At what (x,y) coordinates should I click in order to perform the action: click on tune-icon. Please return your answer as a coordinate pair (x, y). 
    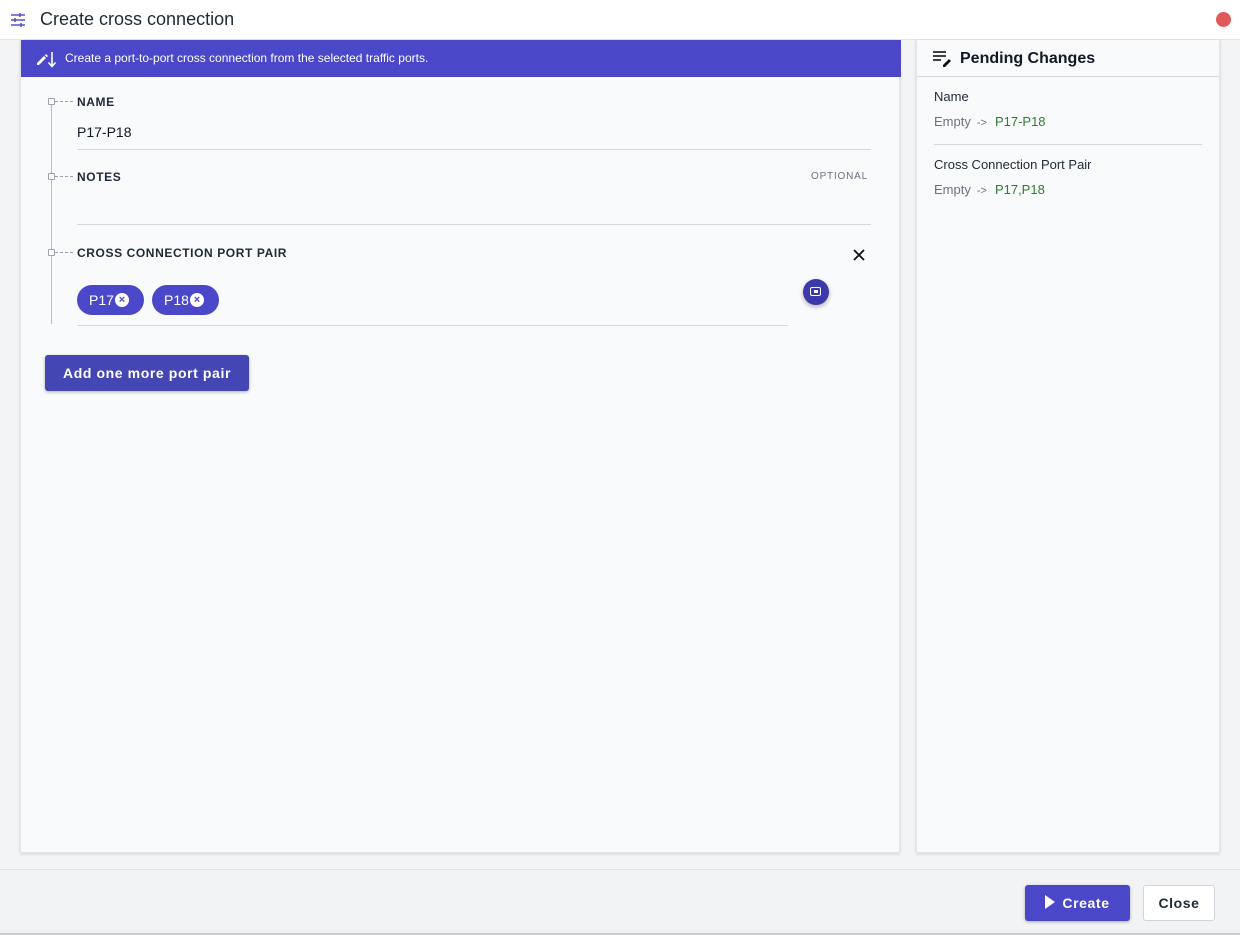
    Looking at the image, I should click on (18, 20).